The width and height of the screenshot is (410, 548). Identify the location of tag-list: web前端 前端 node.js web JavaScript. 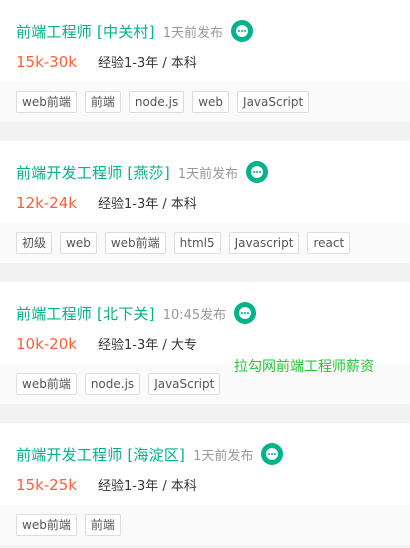
(205, 102).